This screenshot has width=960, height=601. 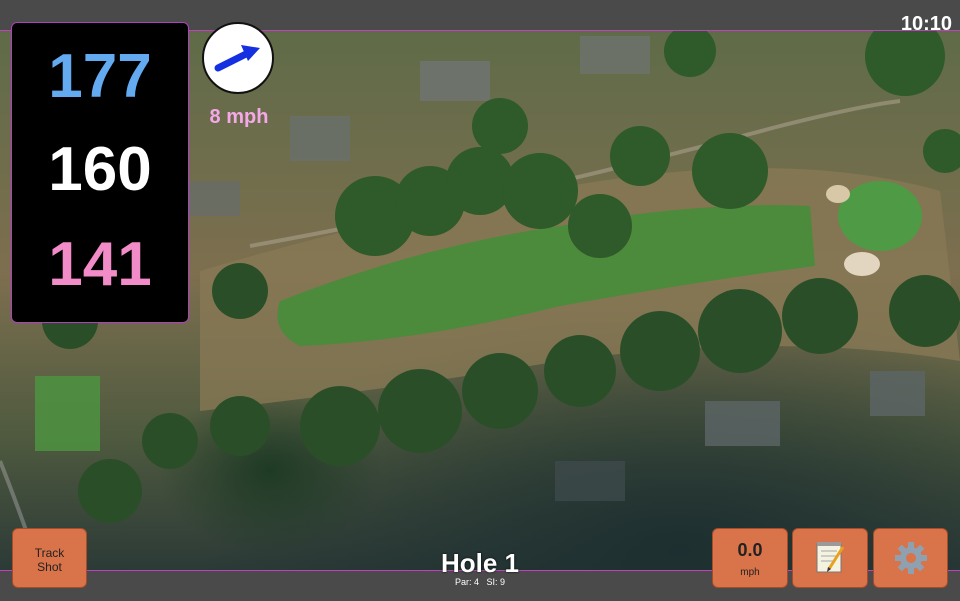 What do you see at coordinates (49, 567) in the screenshot?
I see `track-shot-label-line2: Shot` at bounding box center [49, 567].